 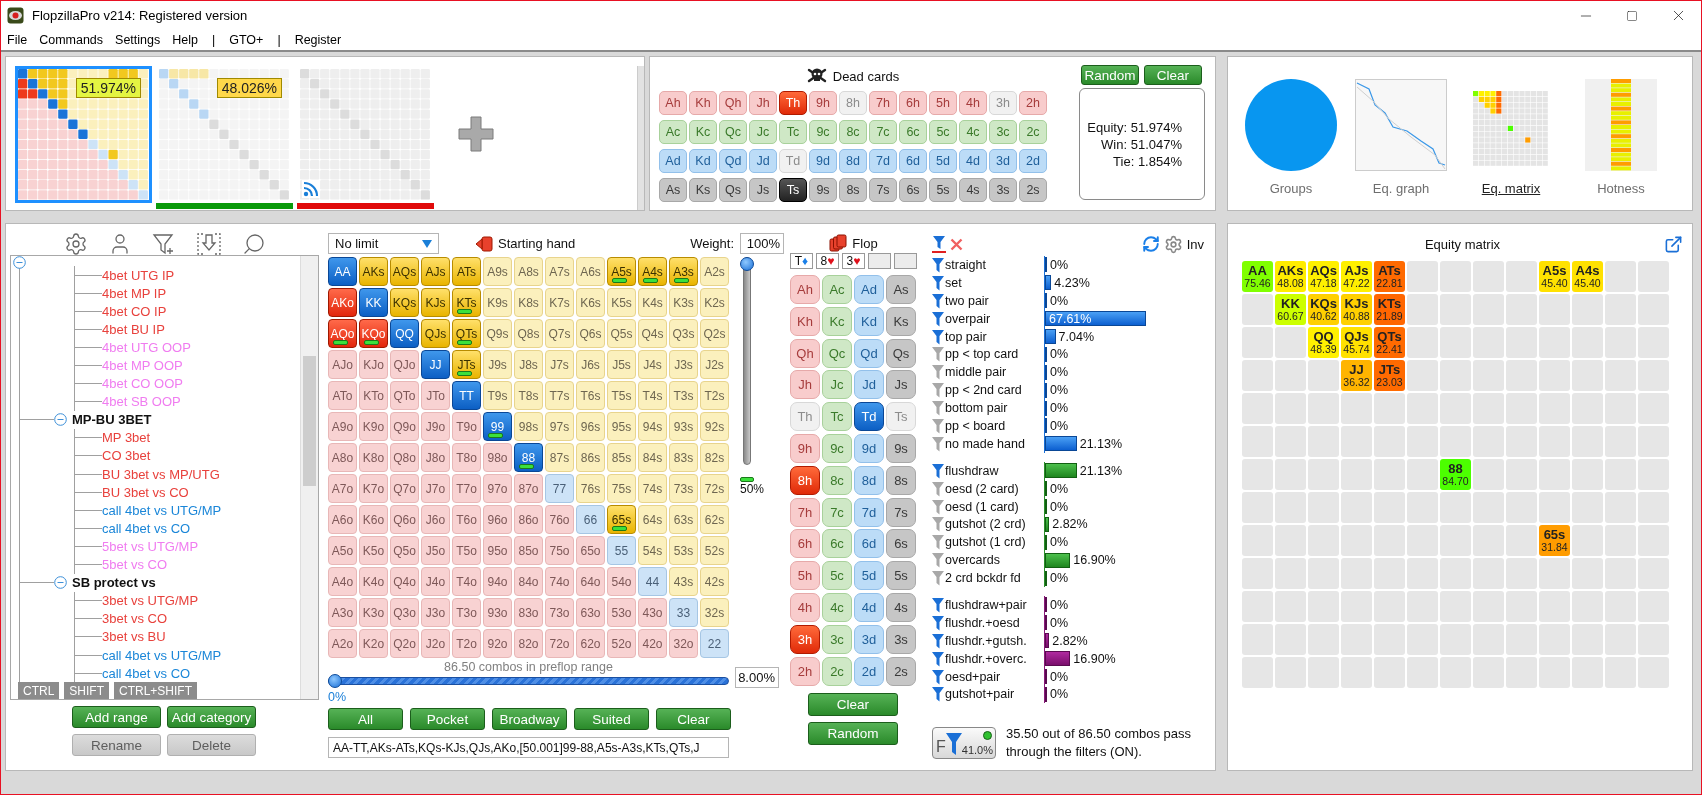 What do you see at coordinates (404, 612) in the screenshot?
I see `hand-cell: Q3o` at bounding box center [404, 612].